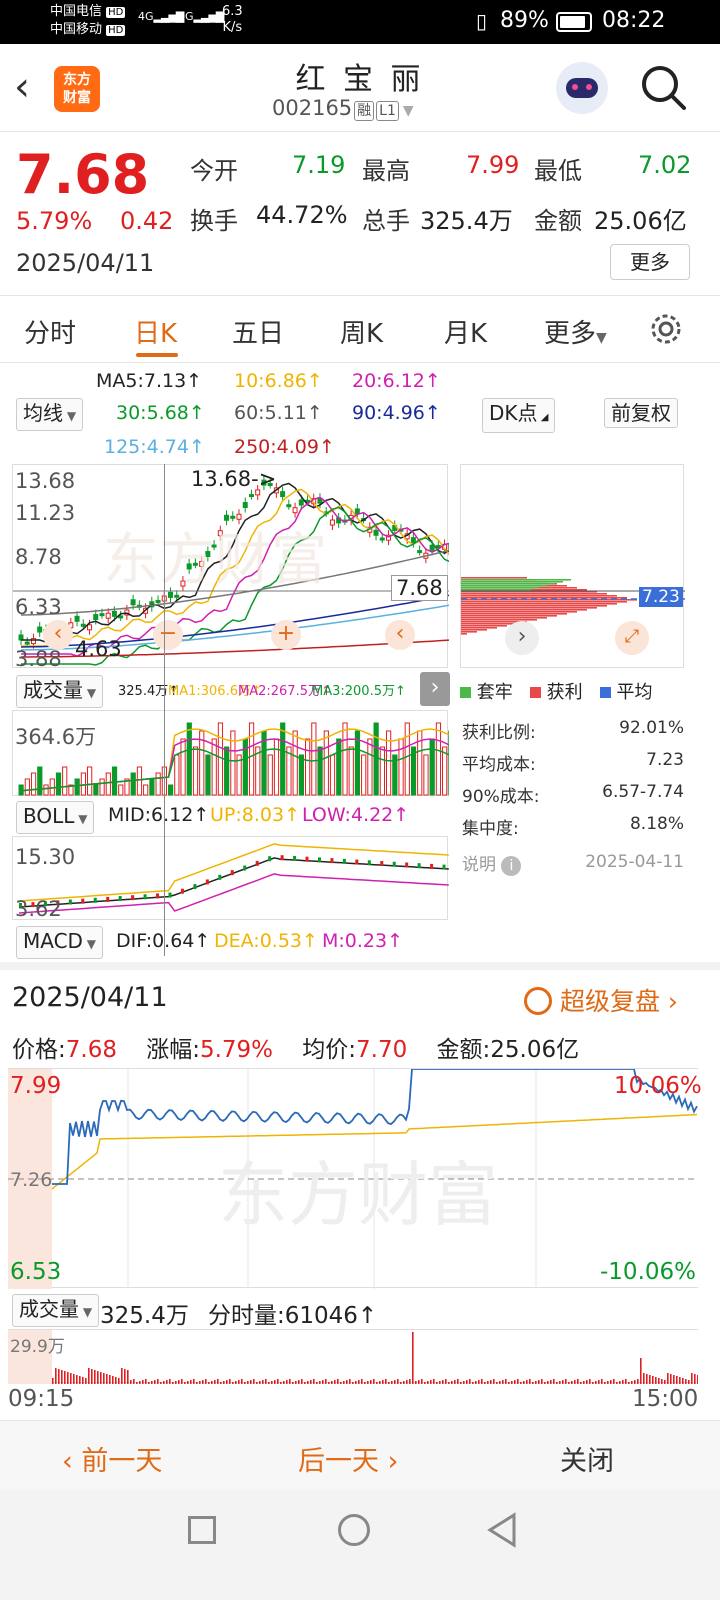 The height and width of the screenshot is (1600, 720). Describe the element at coordinates (386, 221) in the screenshot. I see `volume-label: 总手` at that location.